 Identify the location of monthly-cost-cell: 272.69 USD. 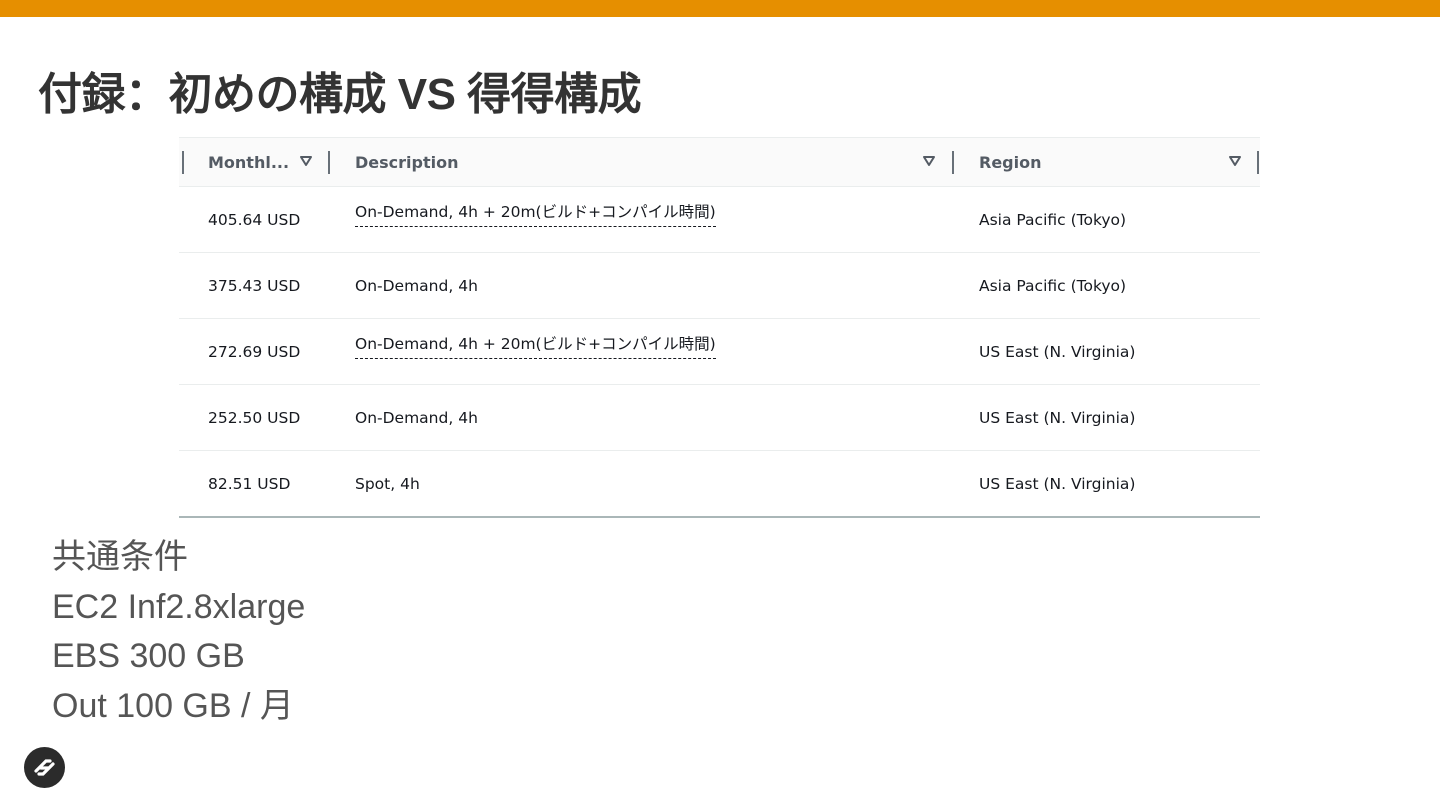
(254, 351).